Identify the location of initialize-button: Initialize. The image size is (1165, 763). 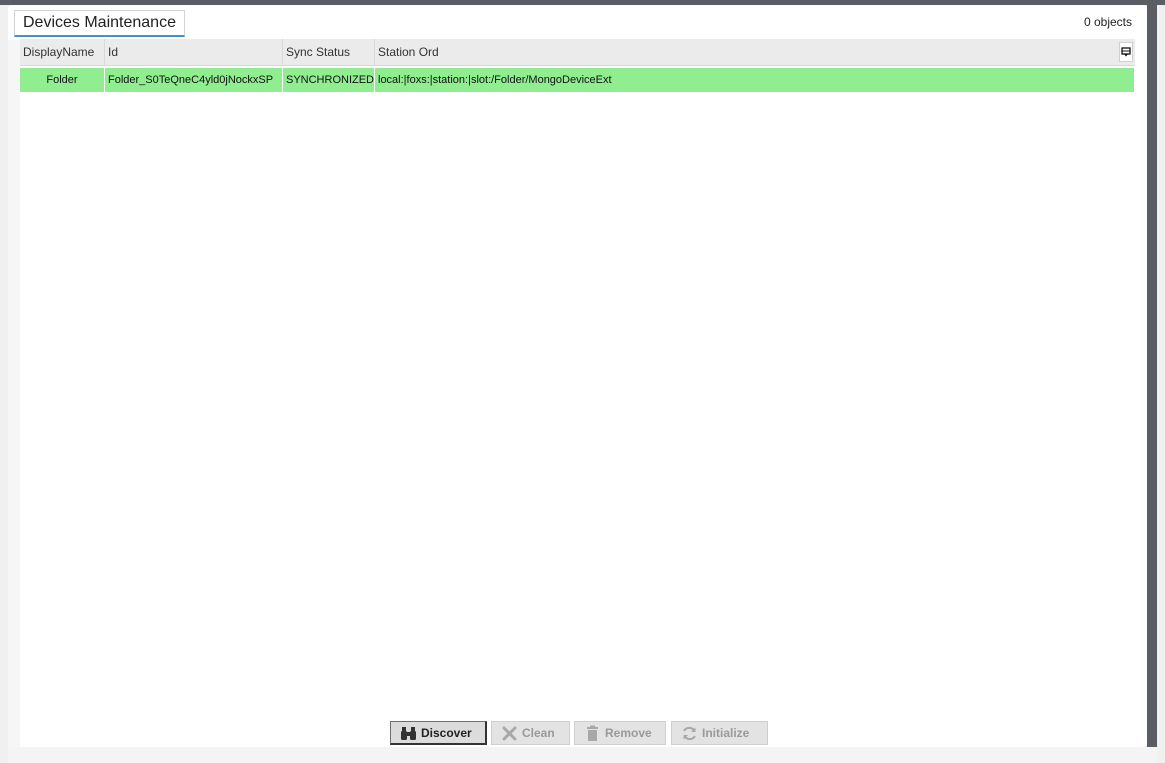
(719, 733).